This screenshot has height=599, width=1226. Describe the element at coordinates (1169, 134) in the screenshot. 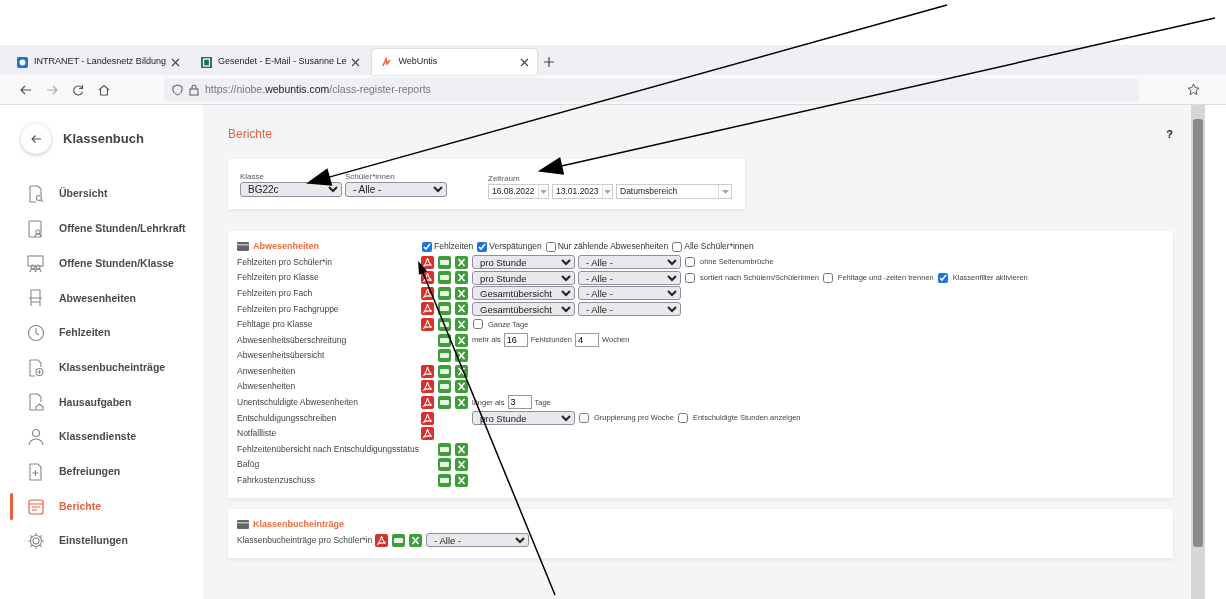

I see `help-link: ?` at that location.